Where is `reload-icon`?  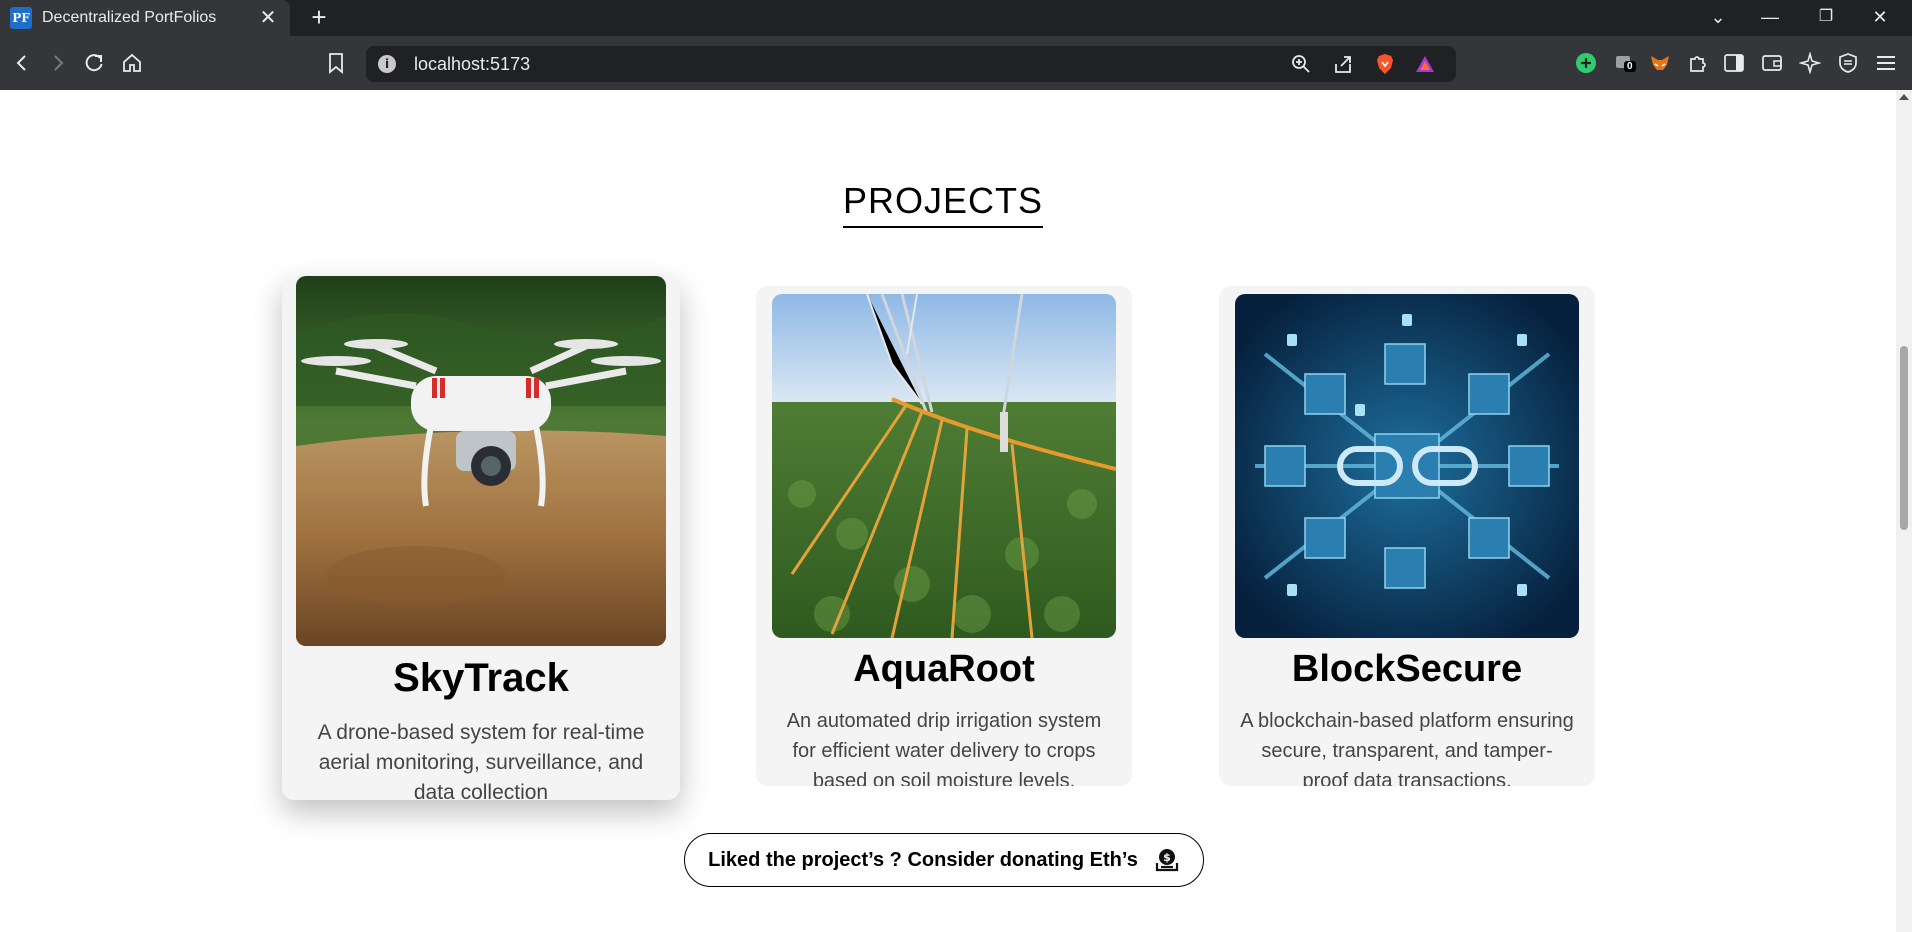
reload-icon is located at coordinates (94, 63).